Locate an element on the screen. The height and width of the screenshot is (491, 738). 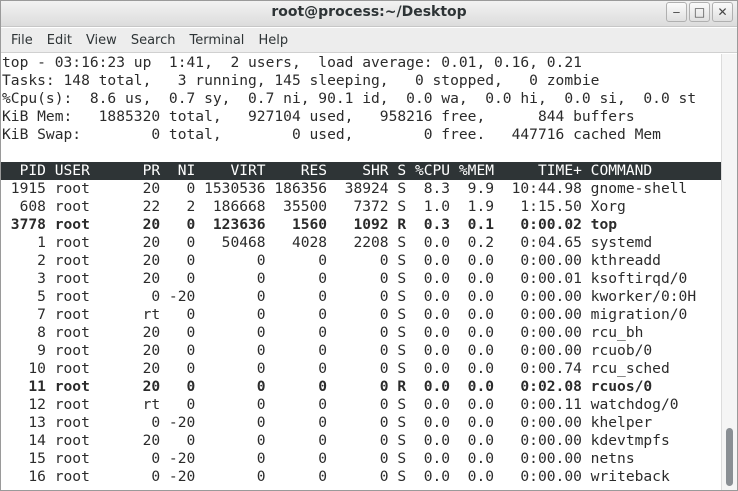
menu-file: File is located at coordinates (22, 40).